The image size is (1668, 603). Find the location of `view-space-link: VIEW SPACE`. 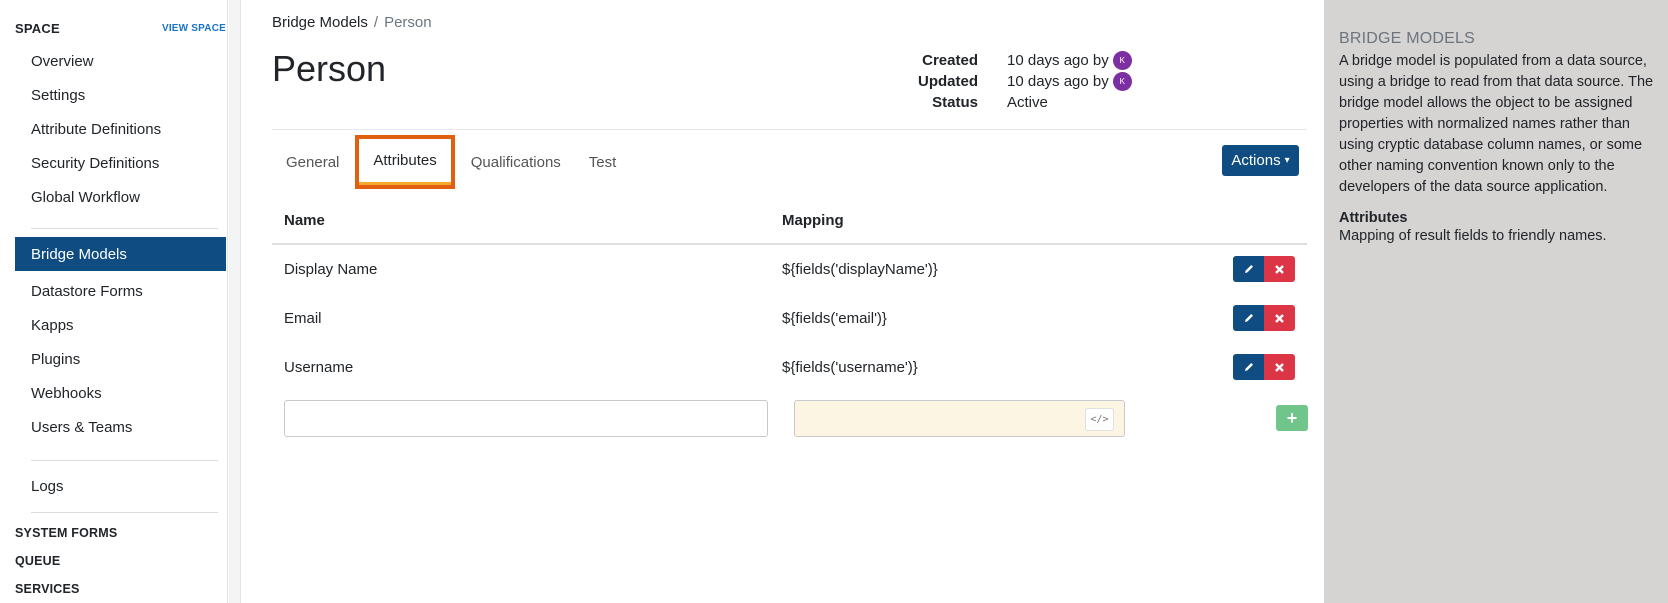

view-space-link: VIEW SPACE is located at coordinates (194, 28).